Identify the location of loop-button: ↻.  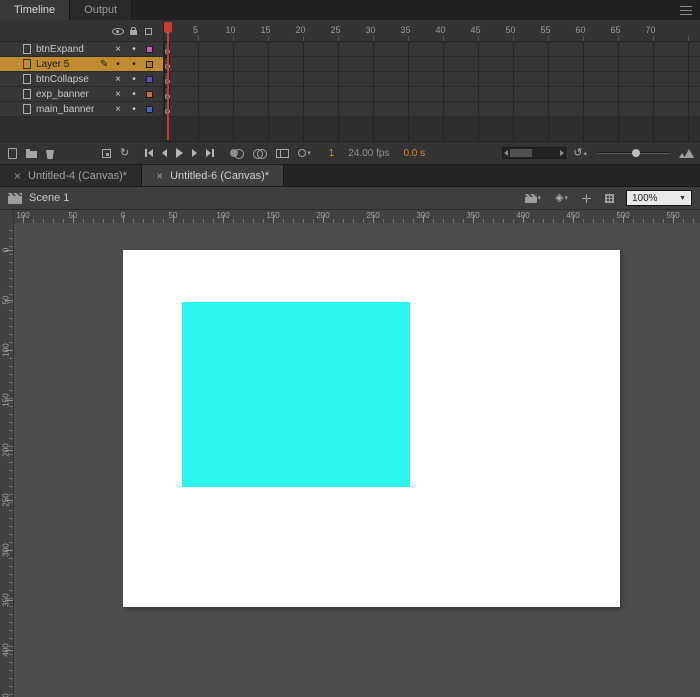
(124, 153).